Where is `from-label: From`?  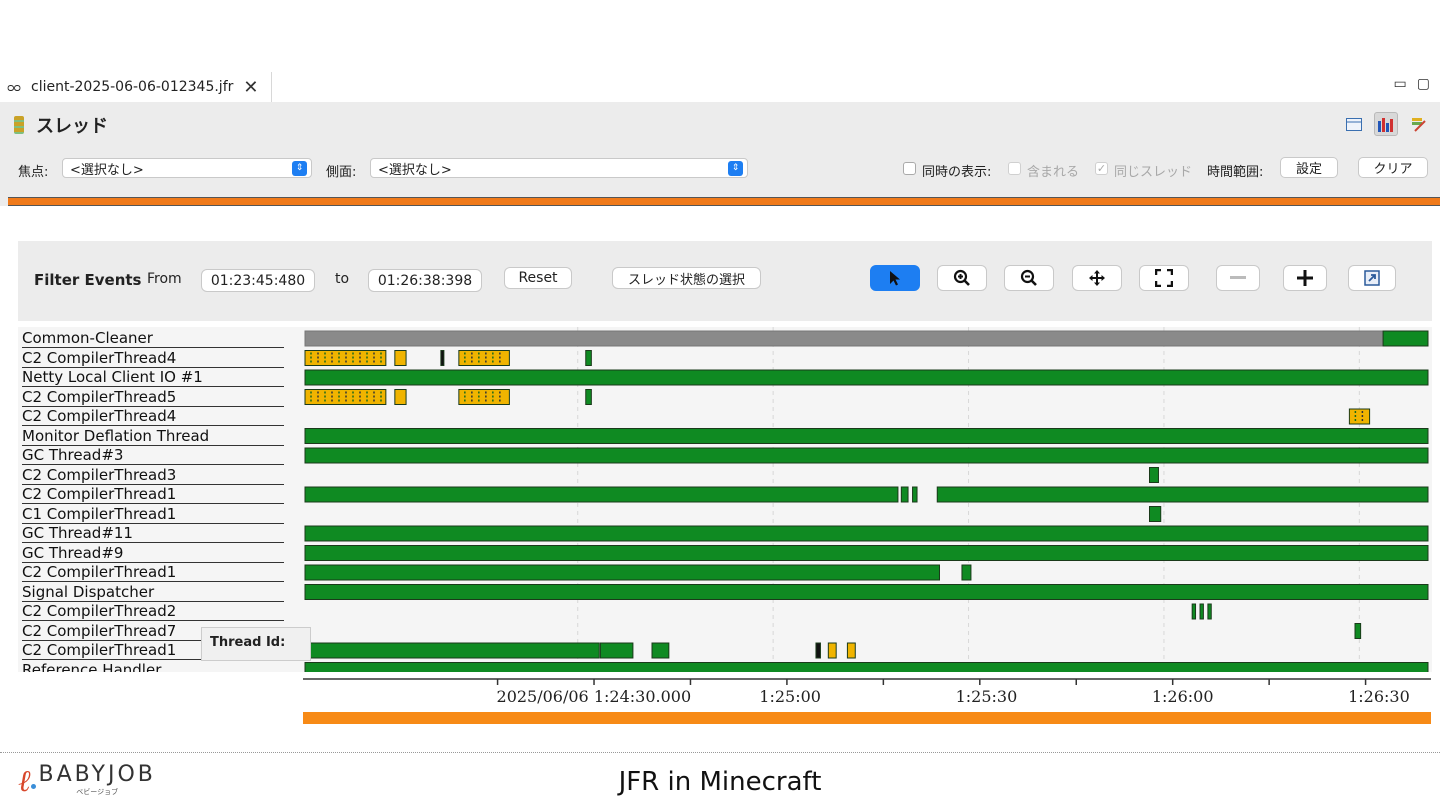 from-label: From is located at coordinates (164, 279).